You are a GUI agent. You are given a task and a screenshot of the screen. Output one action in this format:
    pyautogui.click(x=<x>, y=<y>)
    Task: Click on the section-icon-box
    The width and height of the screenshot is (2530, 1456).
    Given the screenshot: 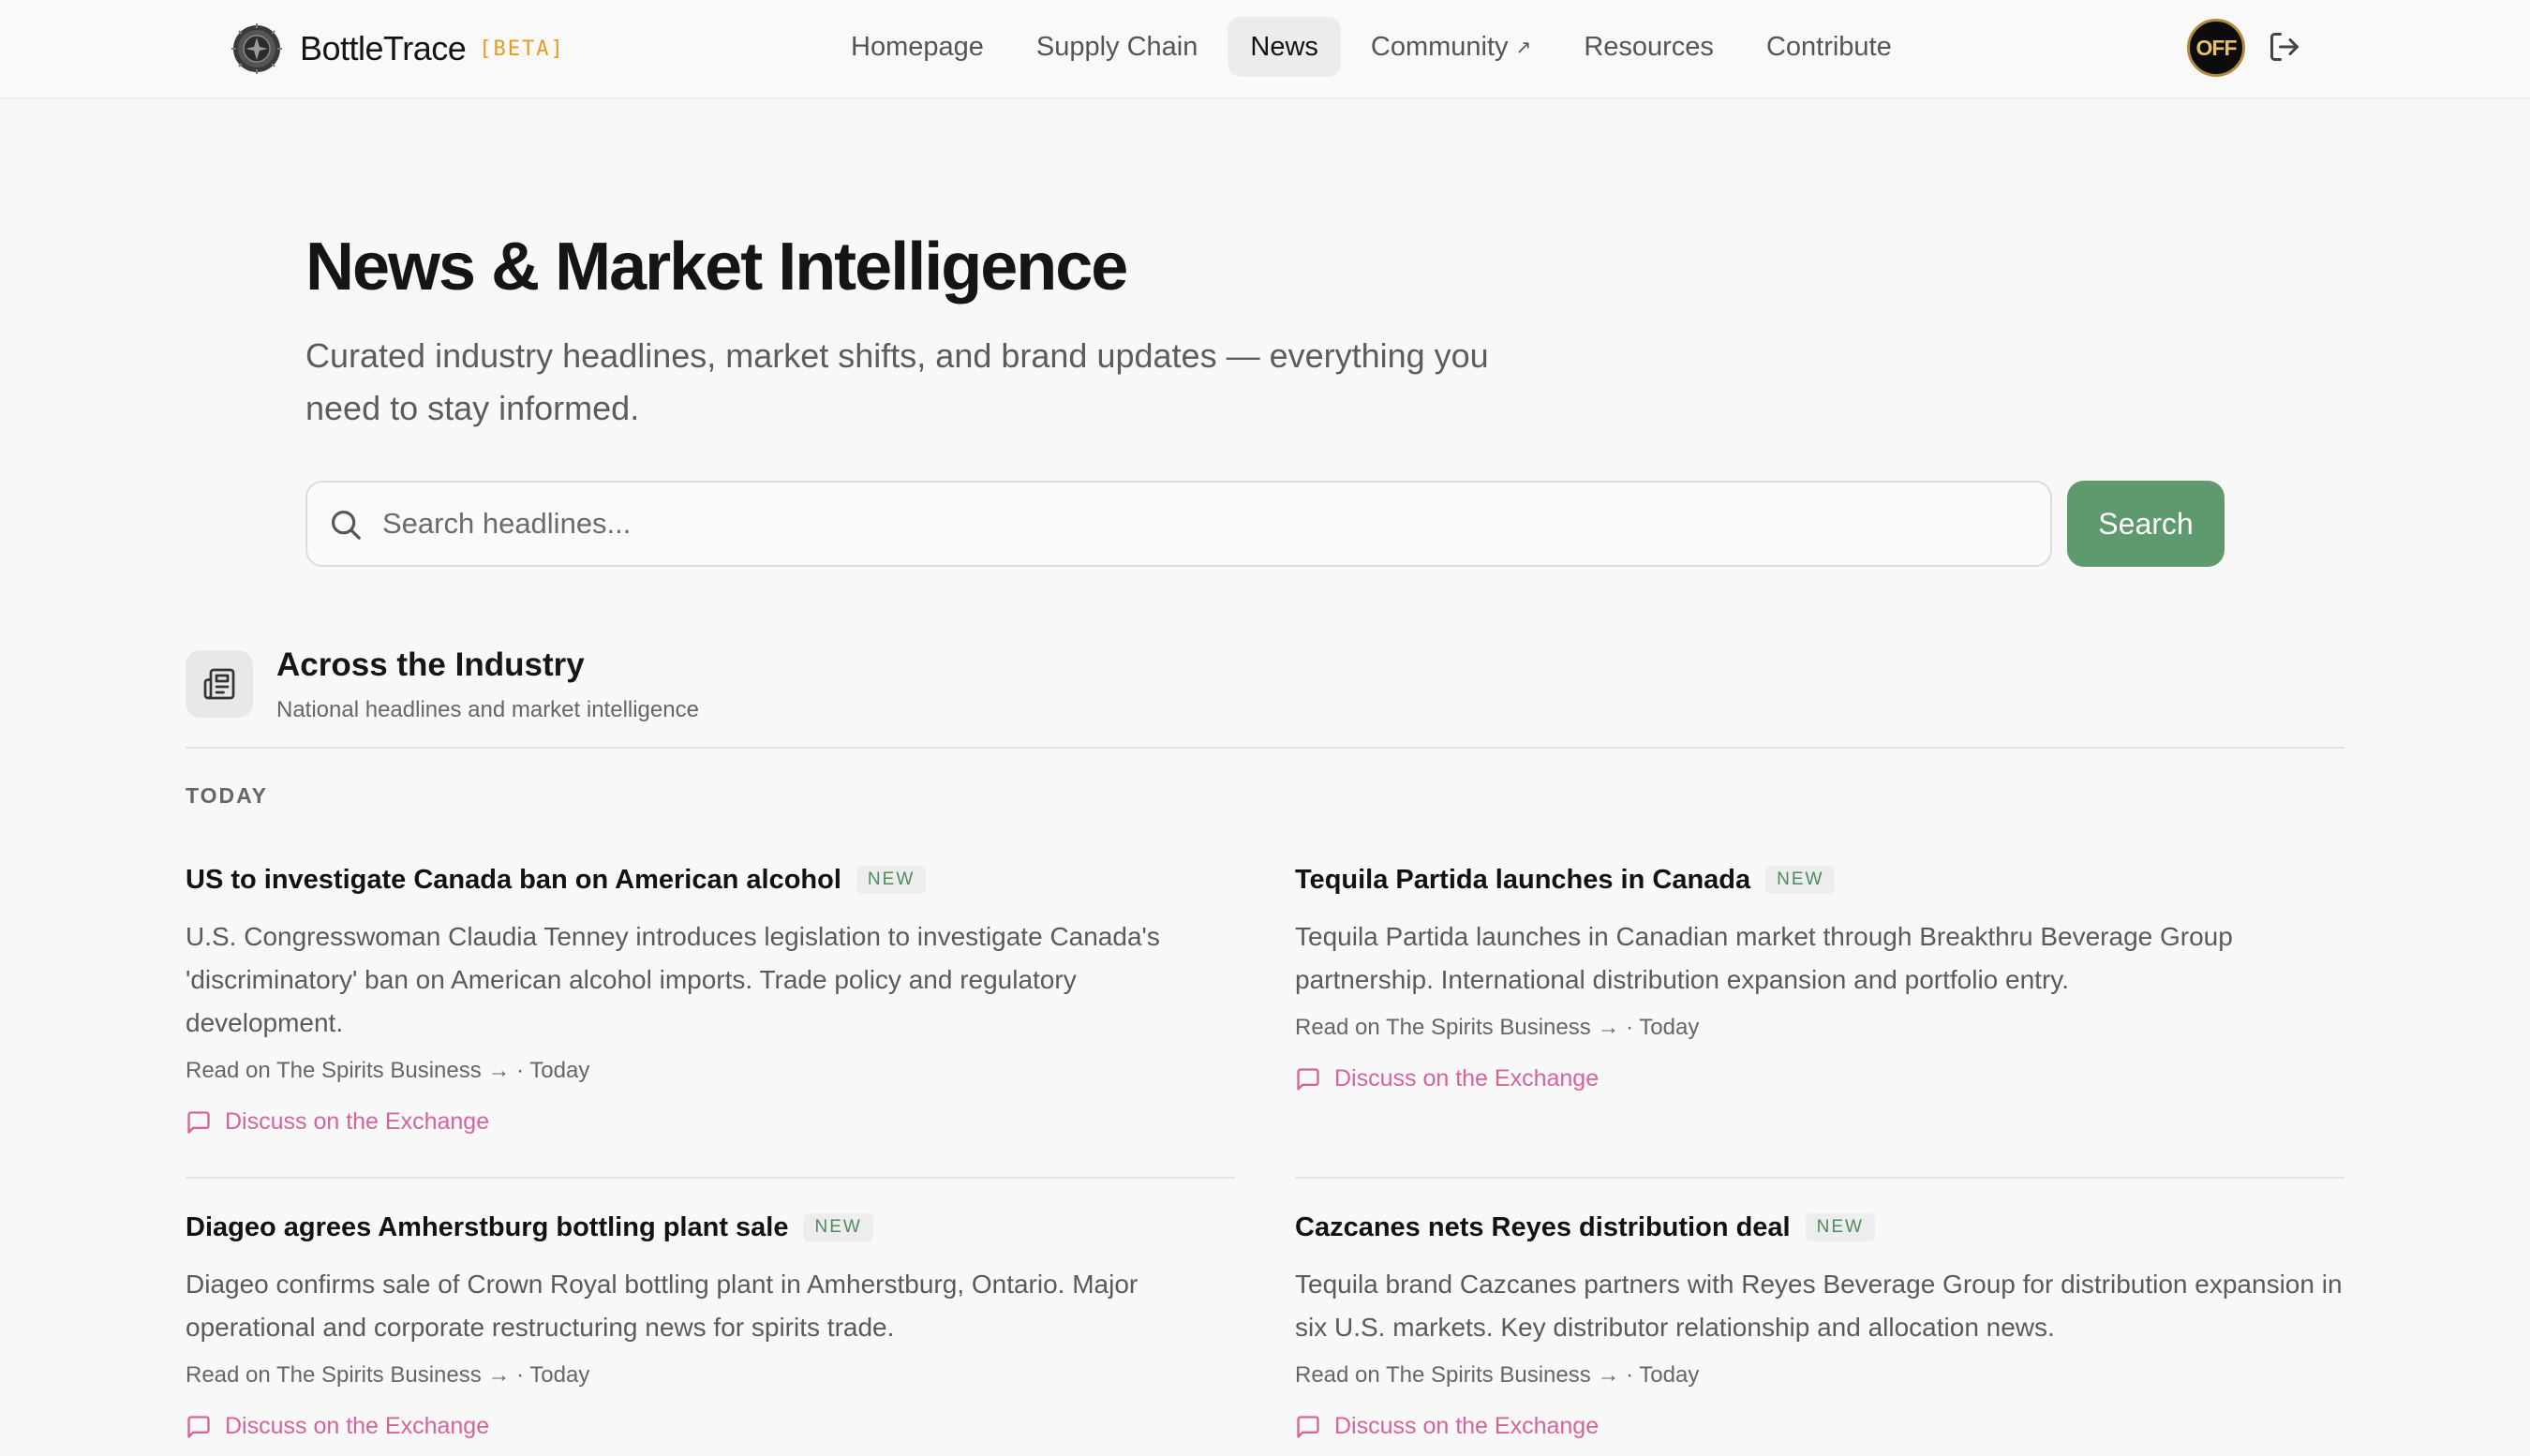 What is the action you would take?
    pyautogui.click(x=219, y=684)
    